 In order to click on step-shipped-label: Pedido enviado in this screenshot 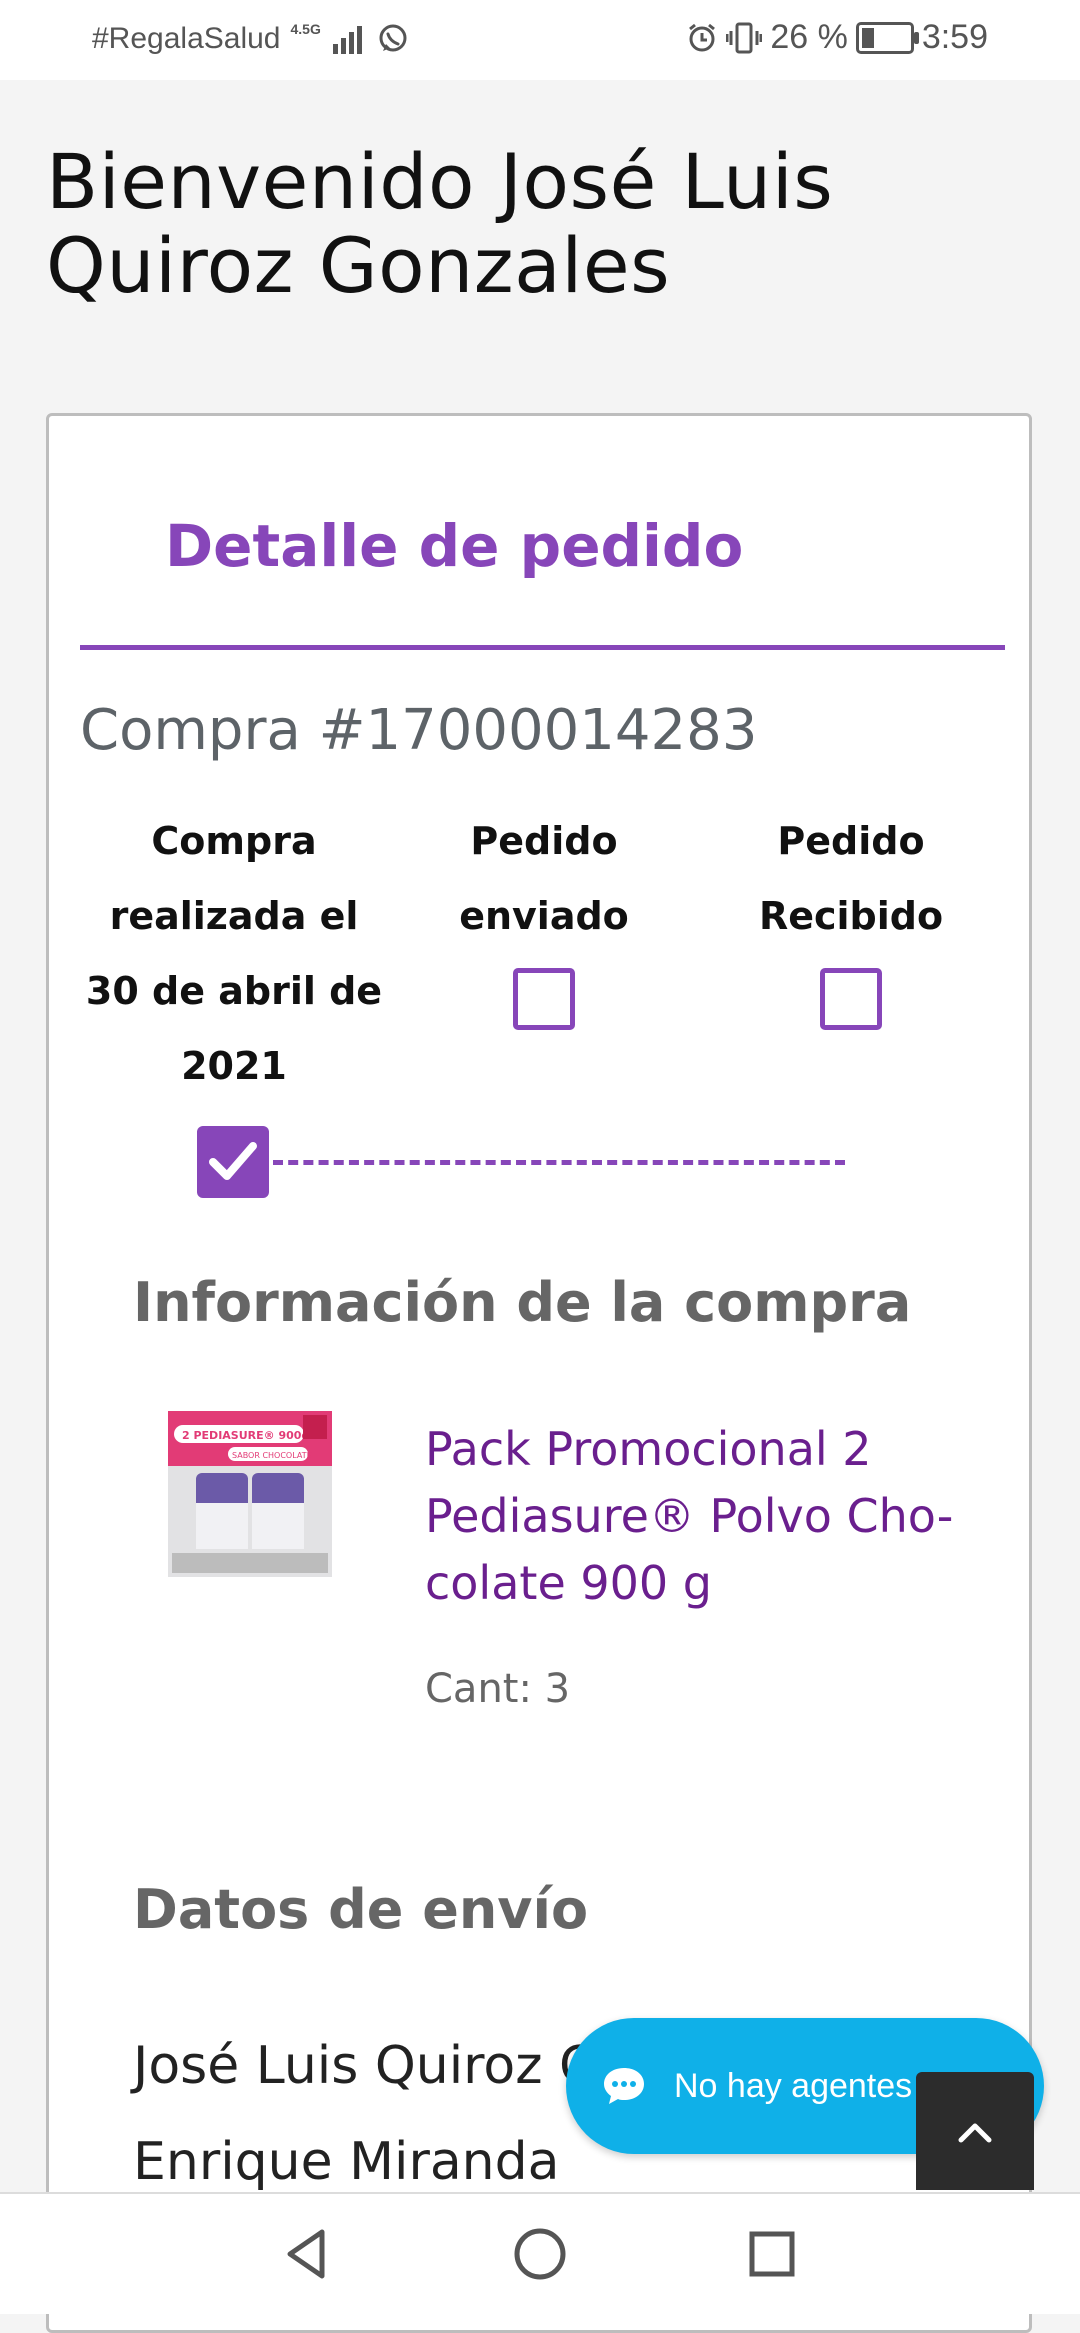, I will do `click(544, 878)`.